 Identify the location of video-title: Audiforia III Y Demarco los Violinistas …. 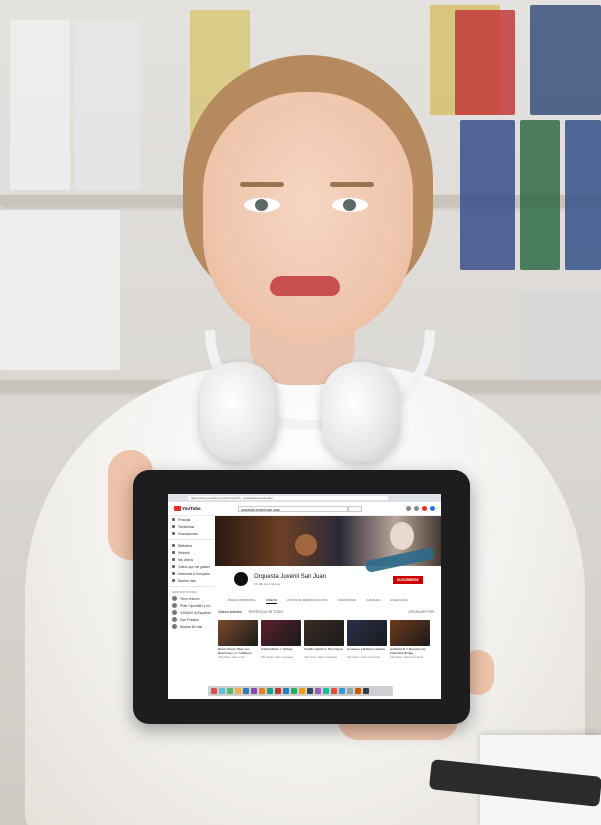
(410, 651).